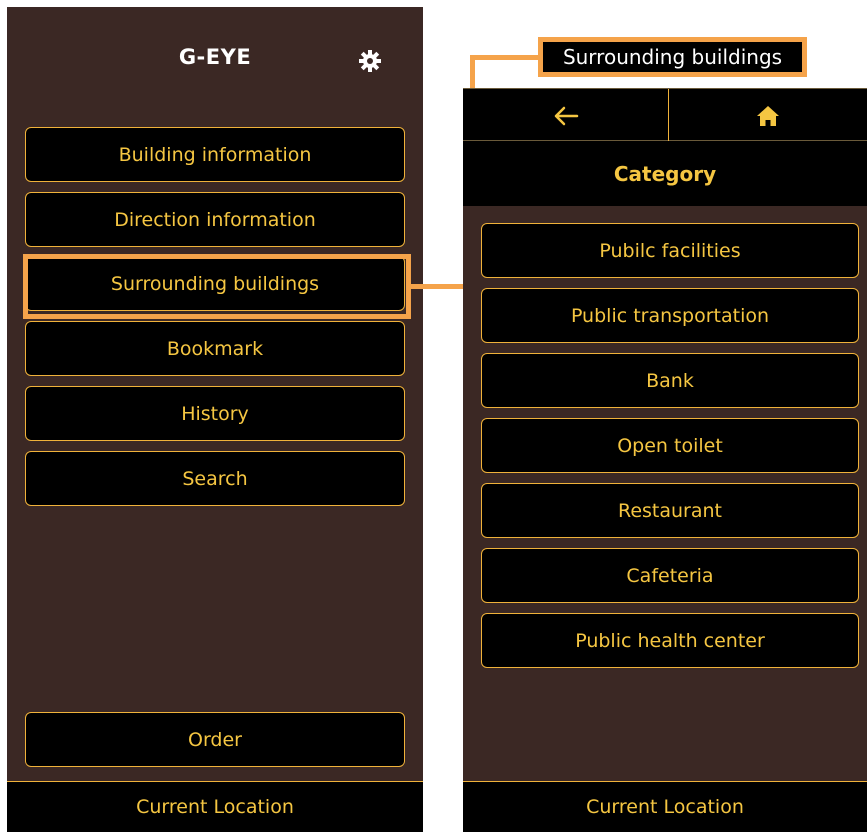  Describe the element at coordinates (217, 286) in the screenshot. I see `highlight-box` at that location.